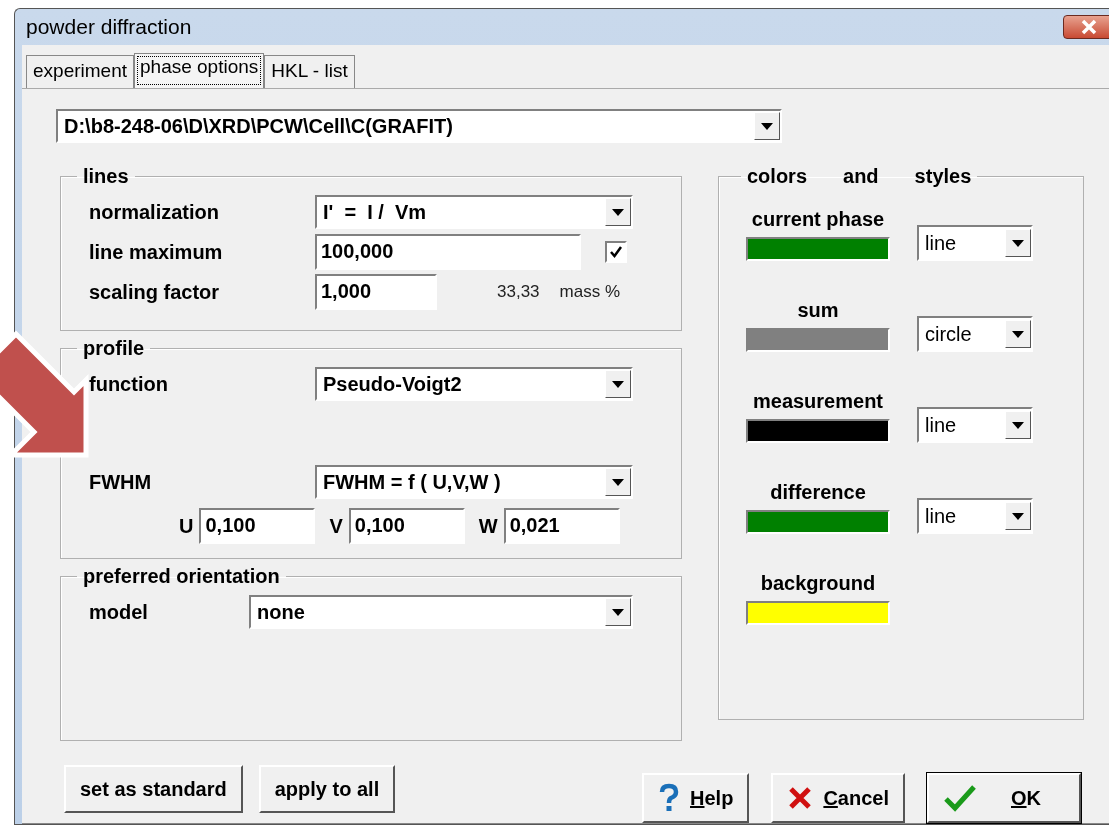 This screenshot has height=833, width=1109. I want to click on field-label: normalization, so click(154, 212).